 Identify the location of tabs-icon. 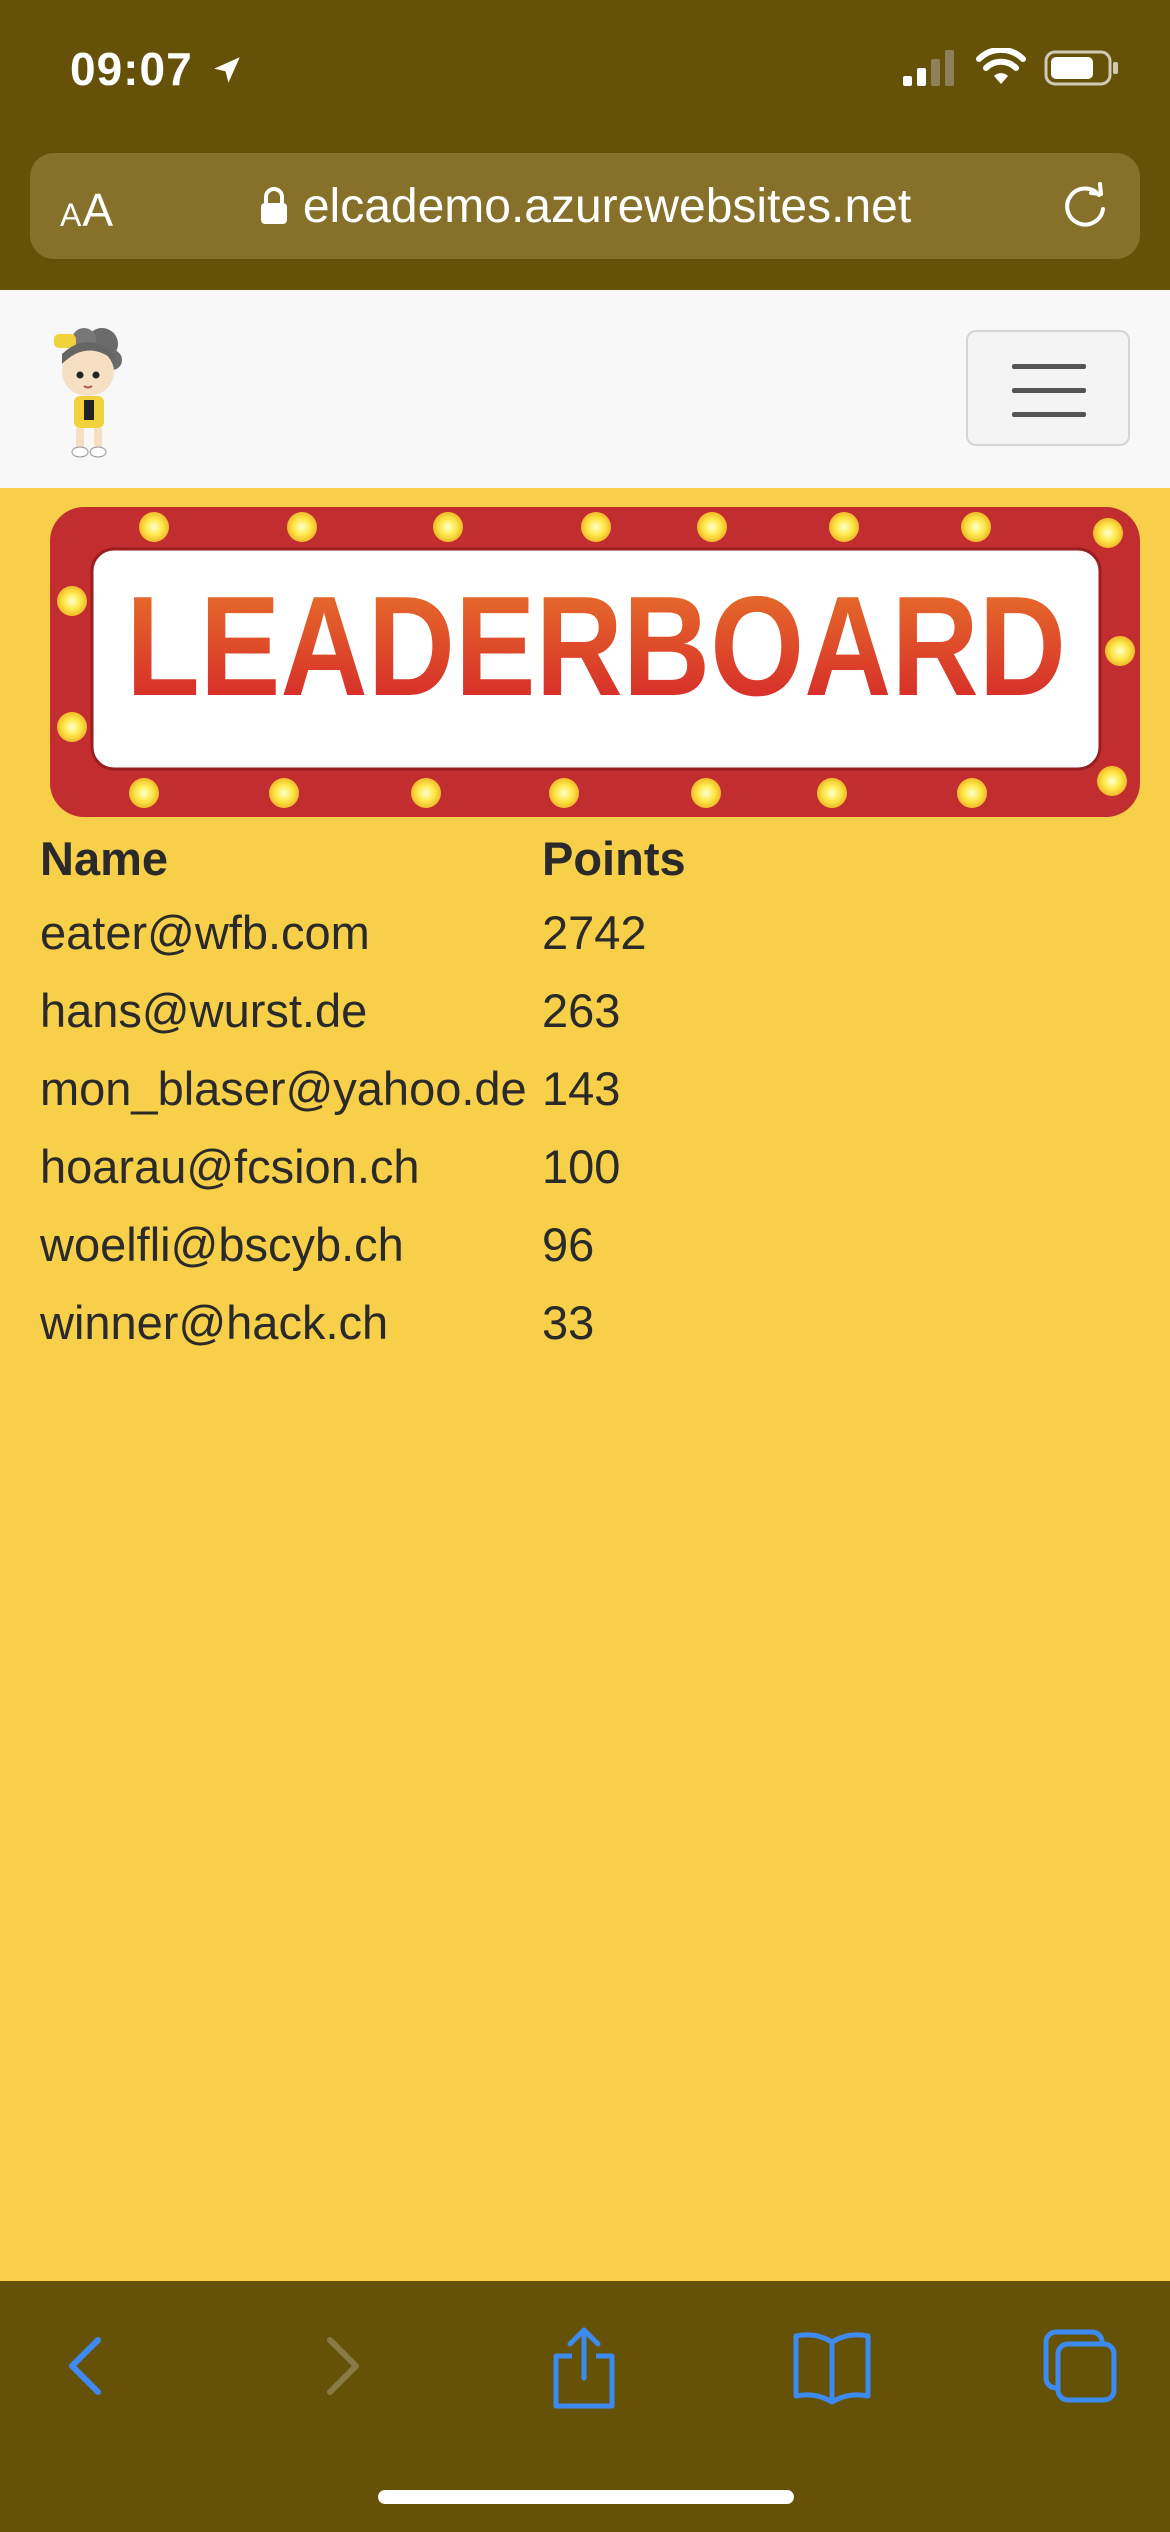
(1080, 2366).